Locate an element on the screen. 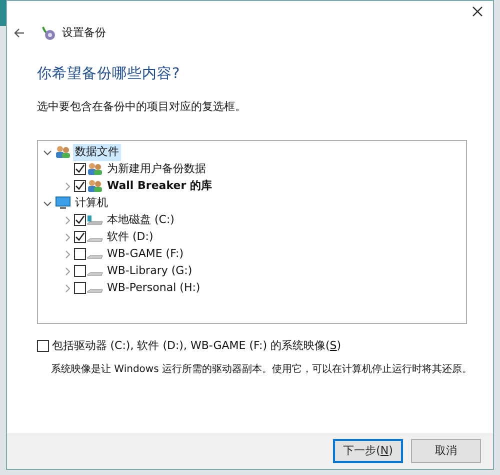 The height and width of the screenshot is (475, 500). page-heading: 你希望备份哪些内容? is located at coordinates (108, 74).